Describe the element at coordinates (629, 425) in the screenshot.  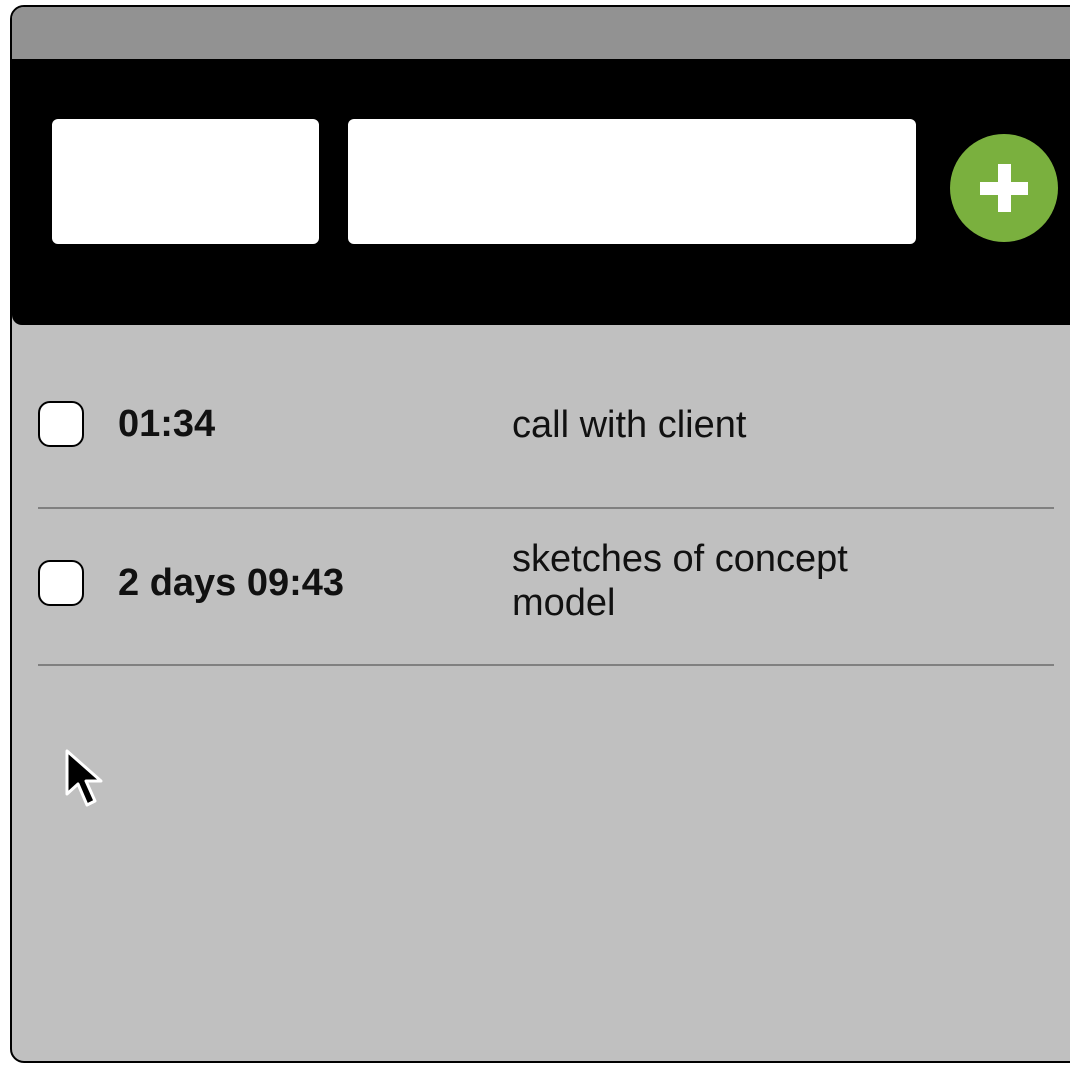
I see `task-description: call with client` at that location.